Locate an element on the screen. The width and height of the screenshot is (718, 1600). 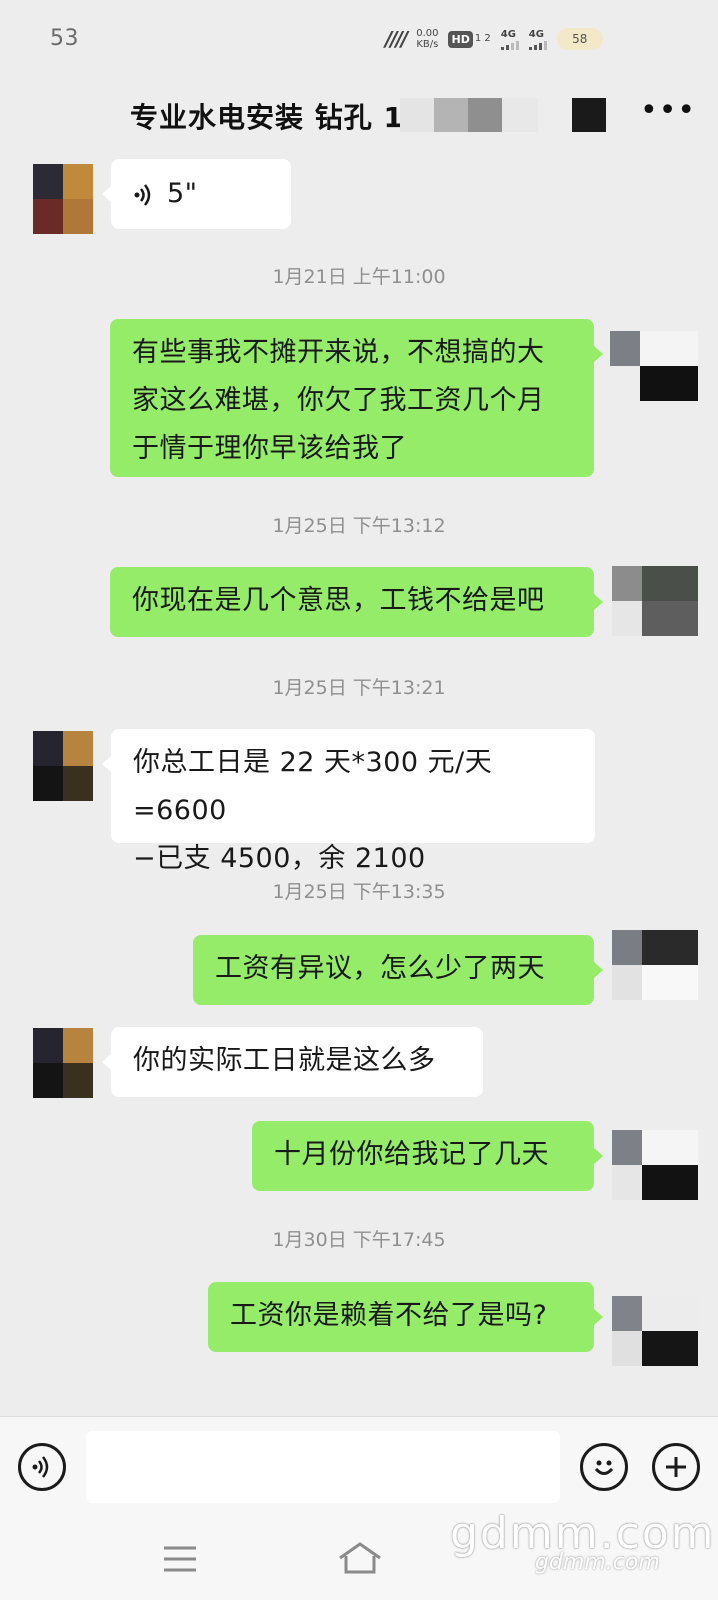
incoming-message: 你总工日是 22 天*300 元/天=6600 −已支 4500，余 2100 is located at coordinates (348, 801).